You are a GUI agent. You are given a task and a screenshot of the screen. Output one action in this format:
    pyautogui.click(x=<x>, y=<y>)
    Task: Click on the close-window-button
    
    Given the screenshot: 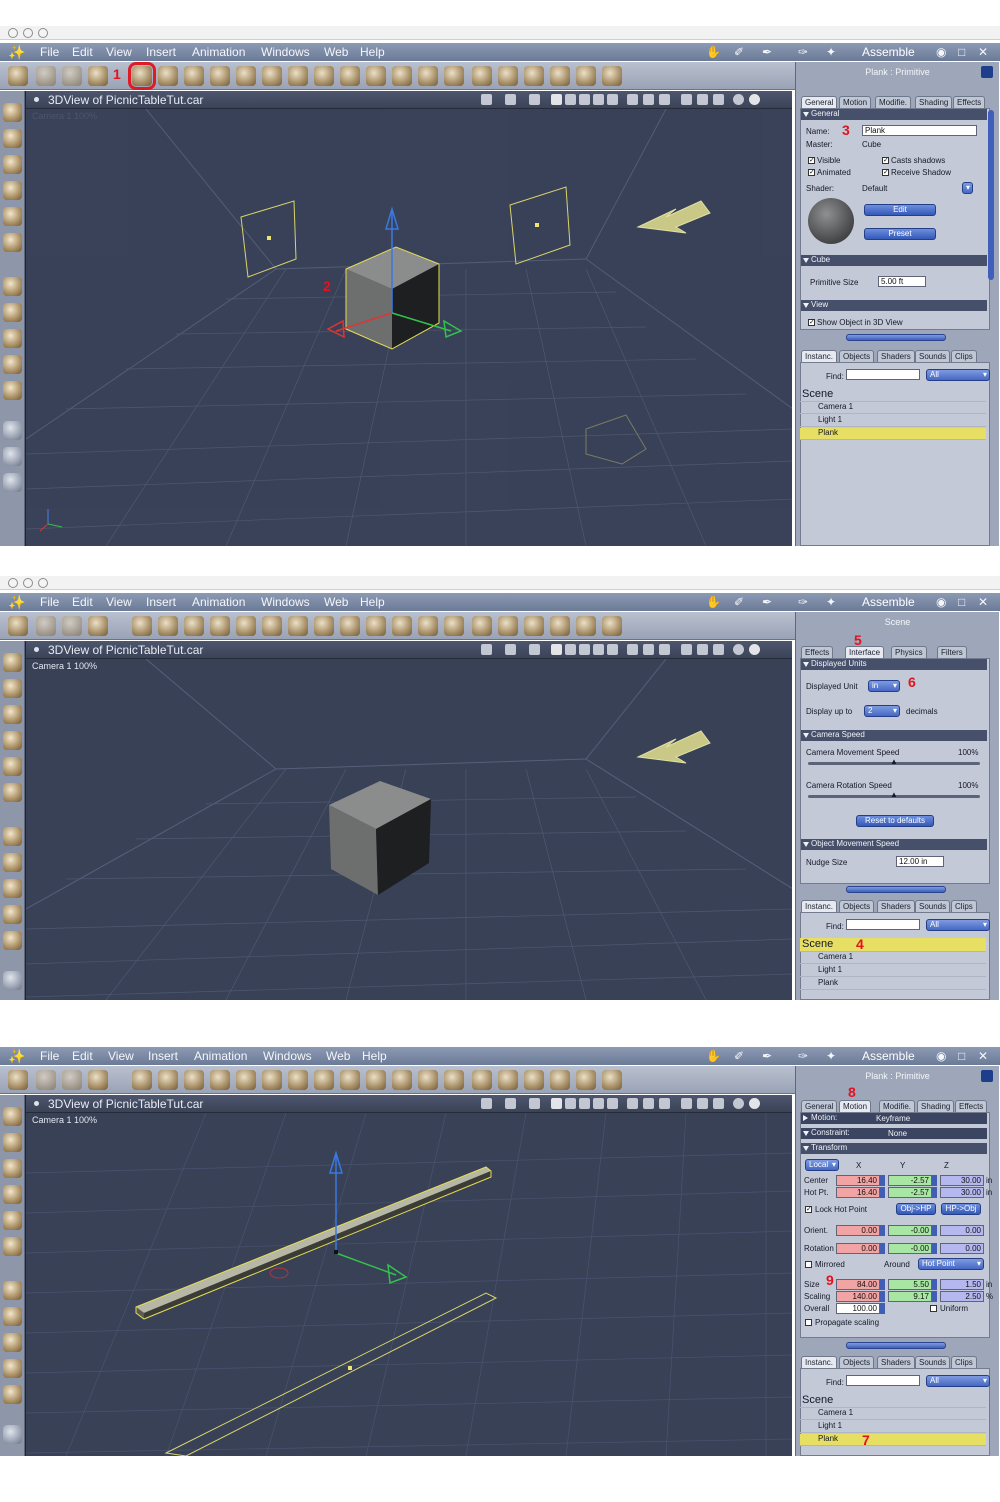 What is the action you would take?
    pyautogui.click(x=13, y=33)
    